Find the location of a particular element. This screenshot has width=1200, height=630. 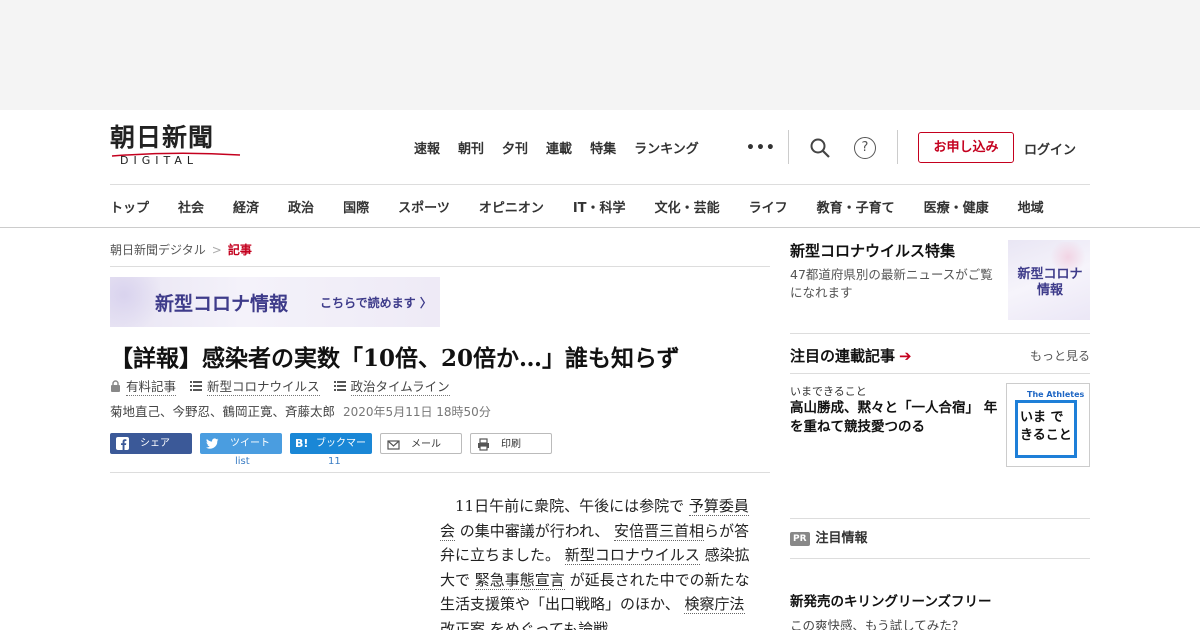

breadcrumb-divider is located at coordinates (440, 266).